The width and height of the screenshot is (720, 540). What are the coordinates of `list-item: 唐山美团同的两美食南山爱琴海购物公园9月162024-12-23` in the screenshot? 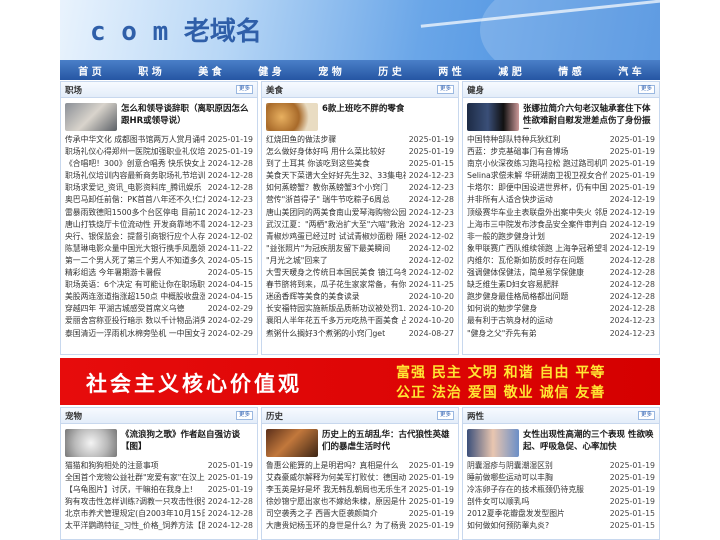 It's located at (360, 213).